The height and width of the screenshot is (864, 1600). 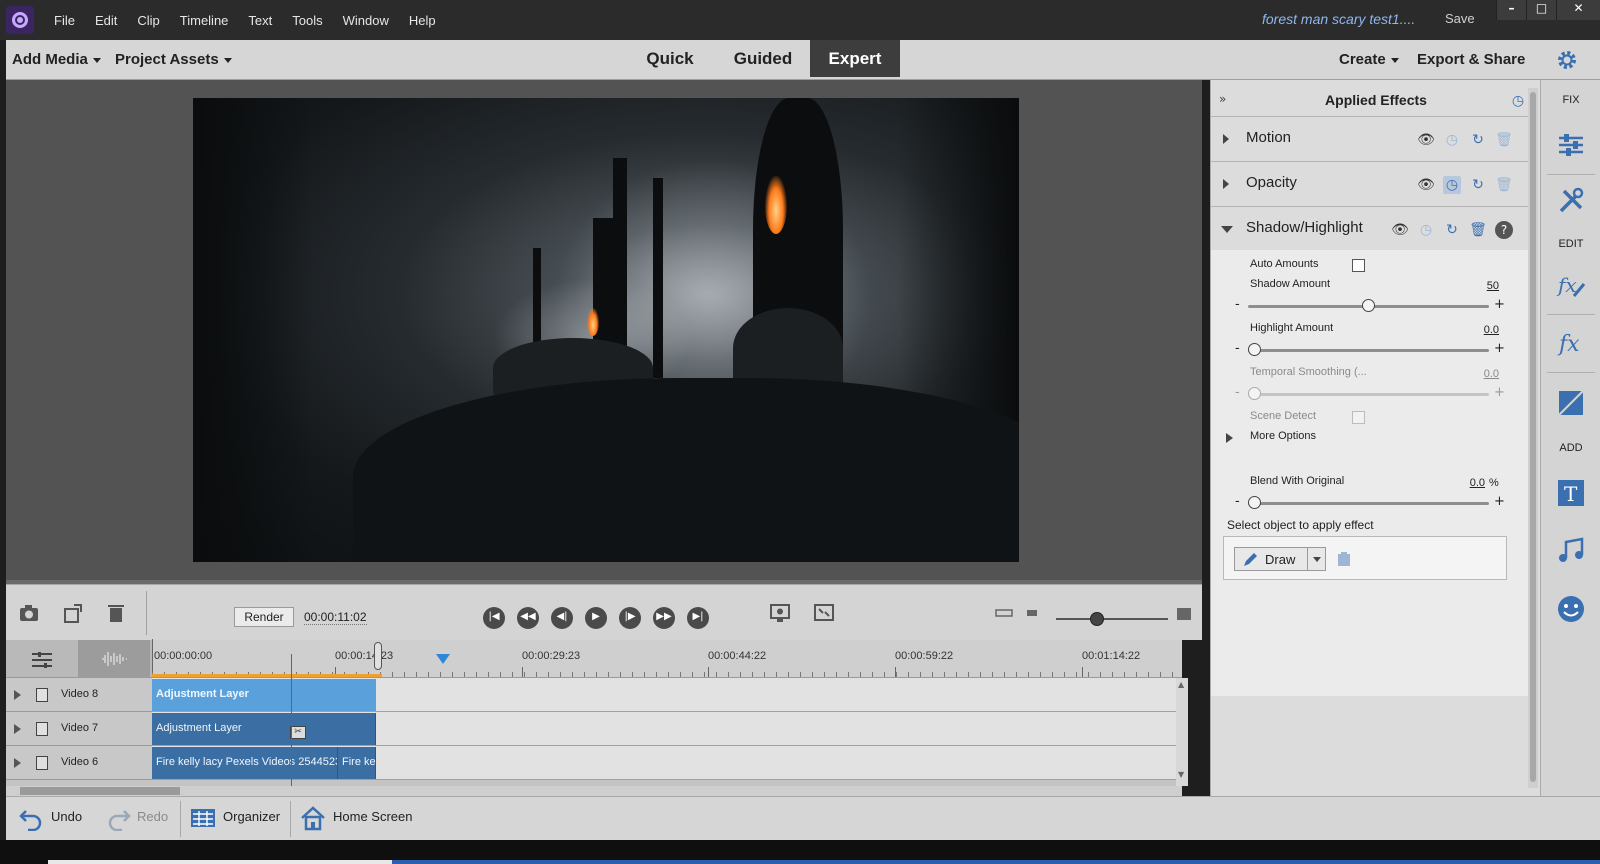 What do you see at coordinates (291, 720) in the screenshot?
I see `playhead-line` at bounding box center [291, 720].